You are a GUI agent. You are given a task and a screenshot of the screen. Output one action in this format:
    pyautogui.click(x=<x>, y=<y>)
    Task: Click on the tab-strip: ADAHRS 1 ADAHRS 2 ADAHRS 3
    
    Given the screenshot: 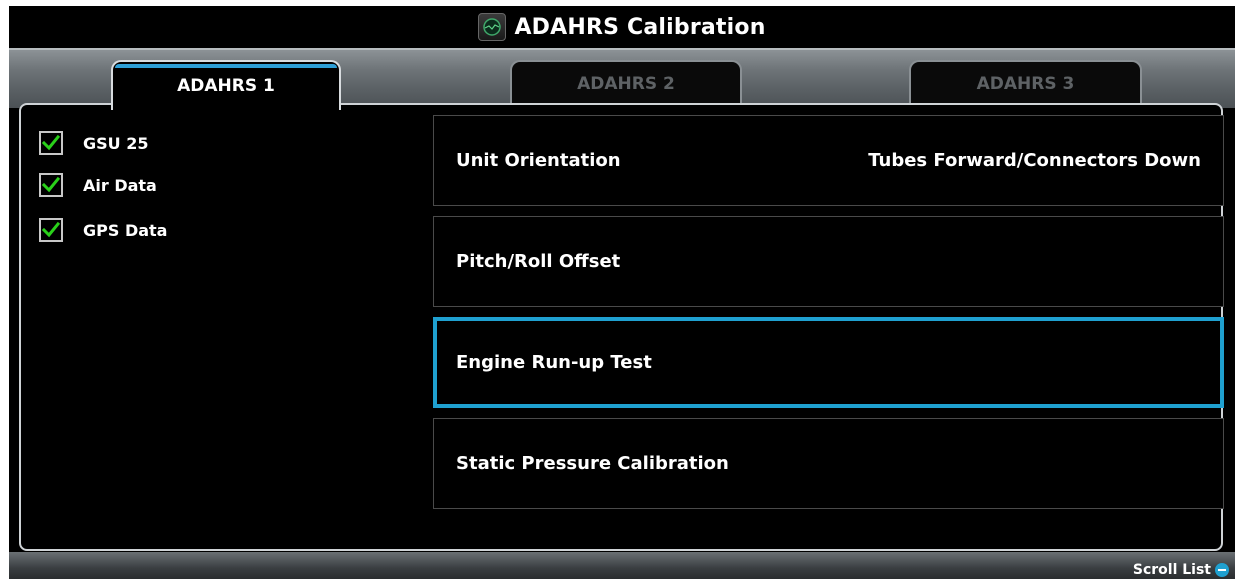 What is the action you would take?
    pyautogui.click(x=622, y=79)
    